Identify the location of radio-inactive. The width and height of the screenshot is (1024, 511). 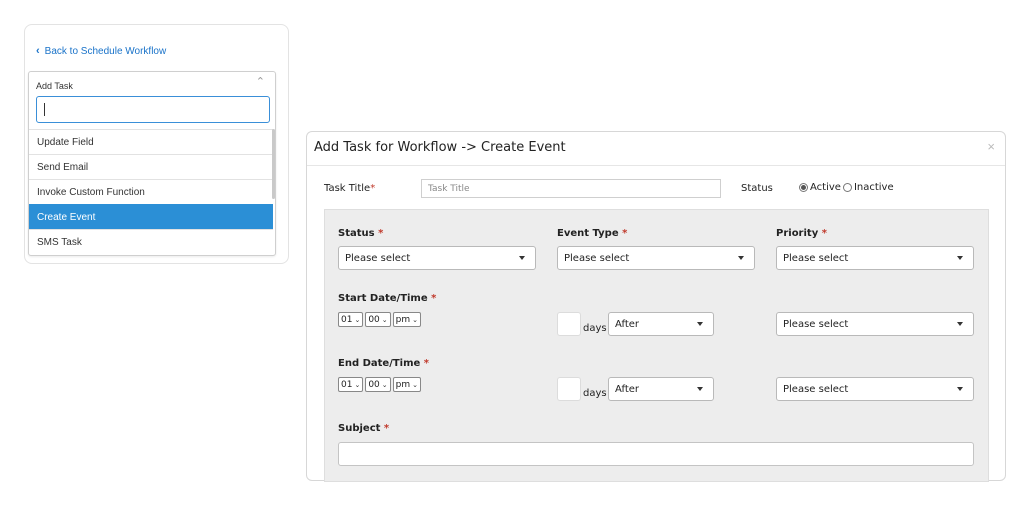
(847, 187).